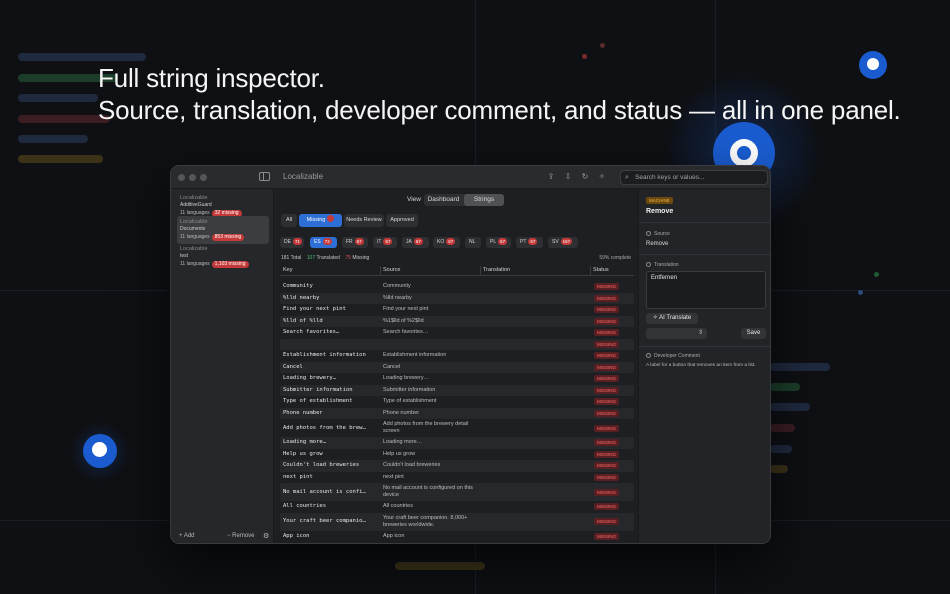 The width and height of the screenshot is (950, 594). What do you see at coordinates (403, 320) in the screenshot?
I see `row-source: %1$lld of %2$lld` at bounding box center [403, 320].